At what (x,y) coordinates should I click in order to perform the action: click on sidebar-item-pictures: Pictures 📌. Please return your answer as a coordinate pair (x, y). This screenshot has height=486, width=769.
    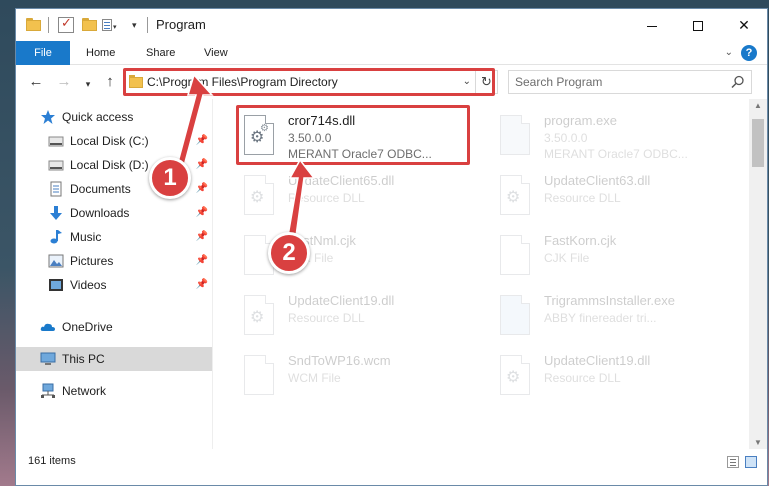
    Looking at the image, I should click on (114, 261).